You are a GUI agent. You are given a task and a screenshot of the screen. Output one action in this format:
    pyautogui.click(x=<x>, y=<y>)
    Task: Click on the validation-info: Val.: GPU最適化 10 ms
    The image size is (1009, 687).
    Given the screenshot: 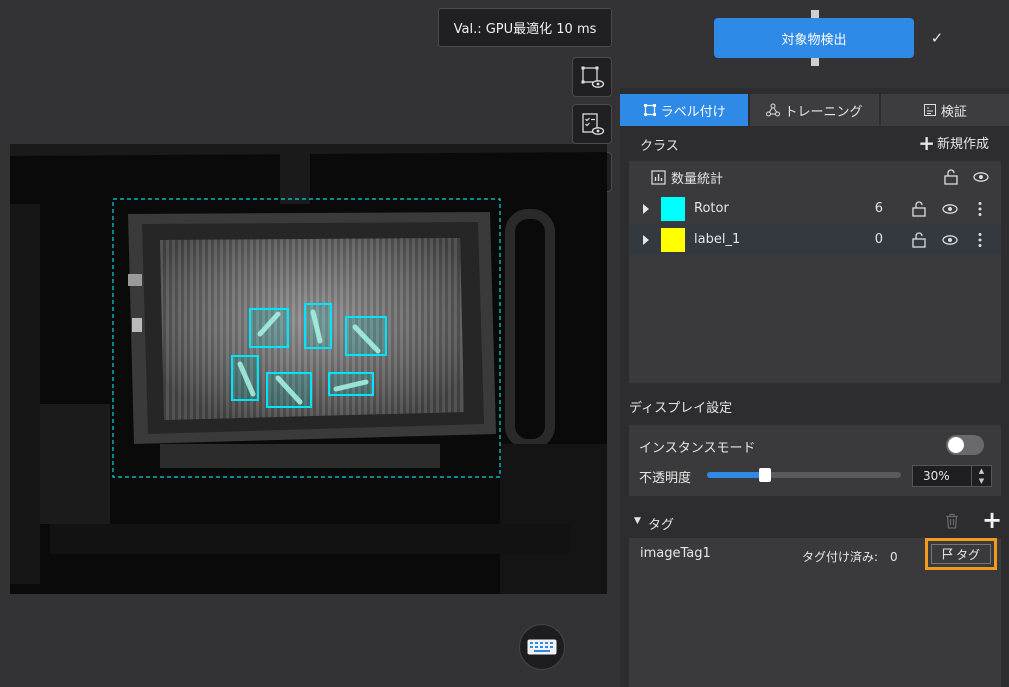 What is the action you would take?
    pyautogui.click(x=525, y=27)
    